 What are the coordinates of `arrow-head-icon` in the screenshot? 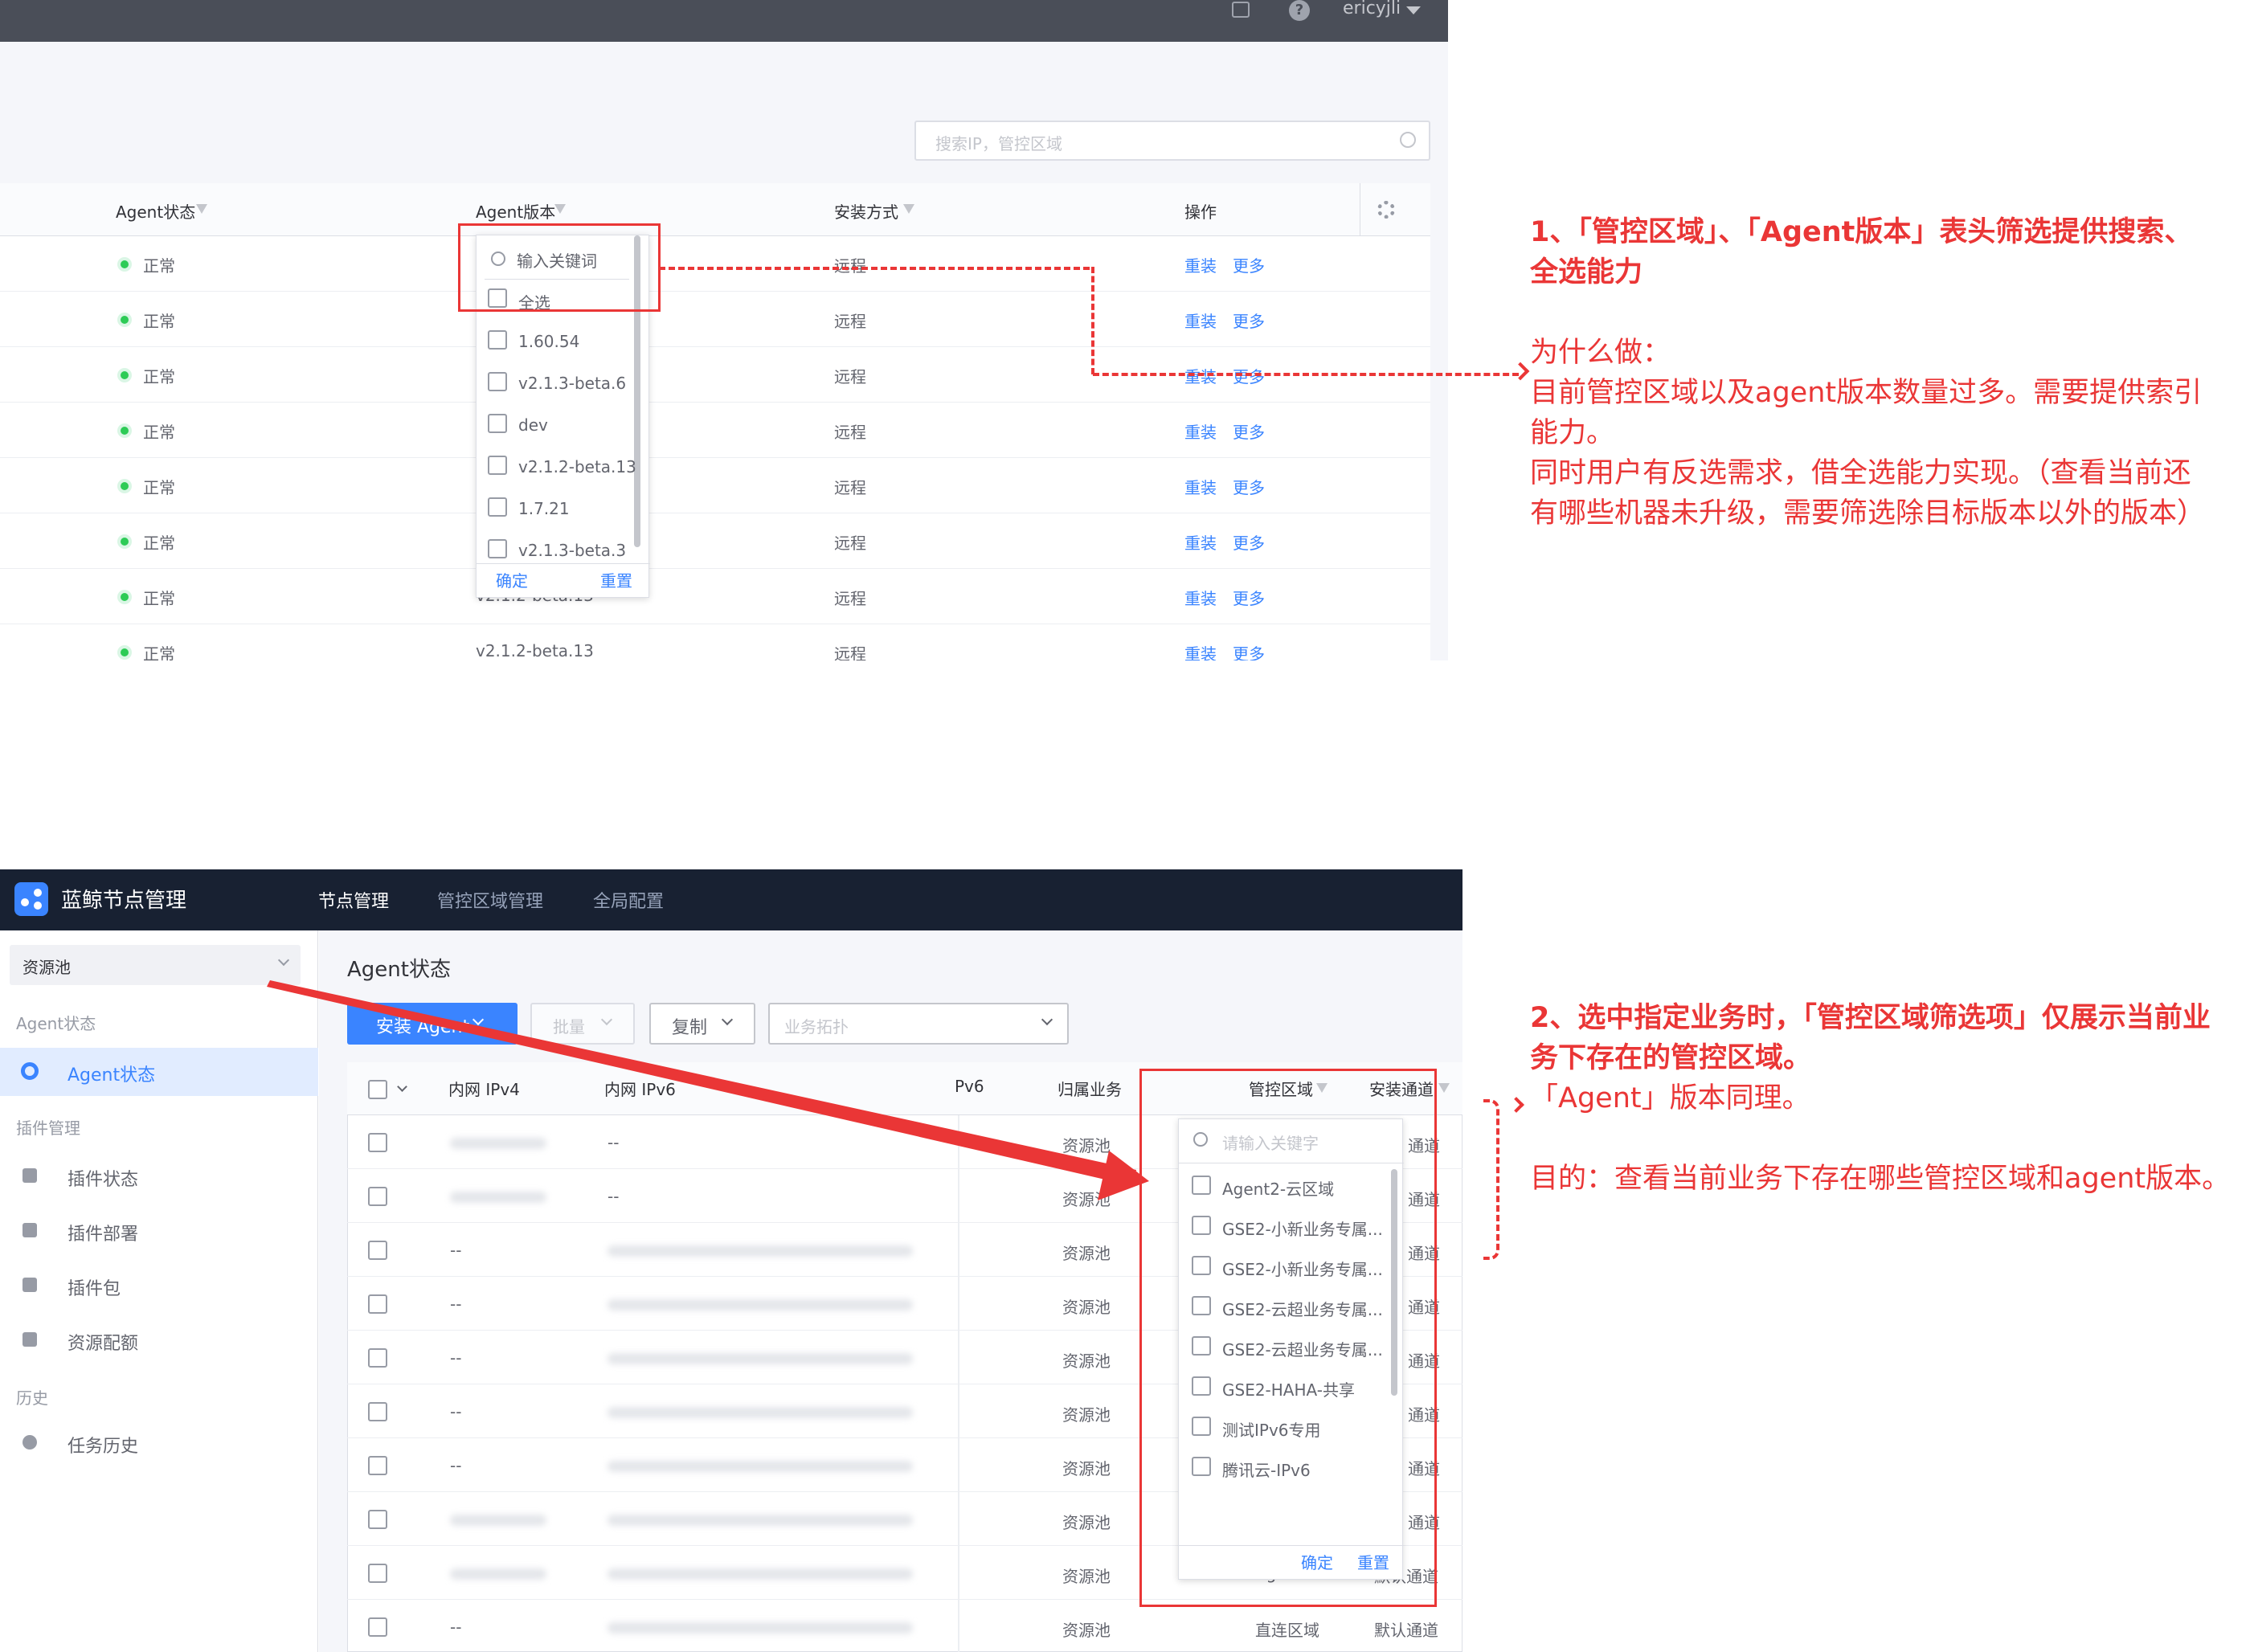 It's located at (1516, 1105).